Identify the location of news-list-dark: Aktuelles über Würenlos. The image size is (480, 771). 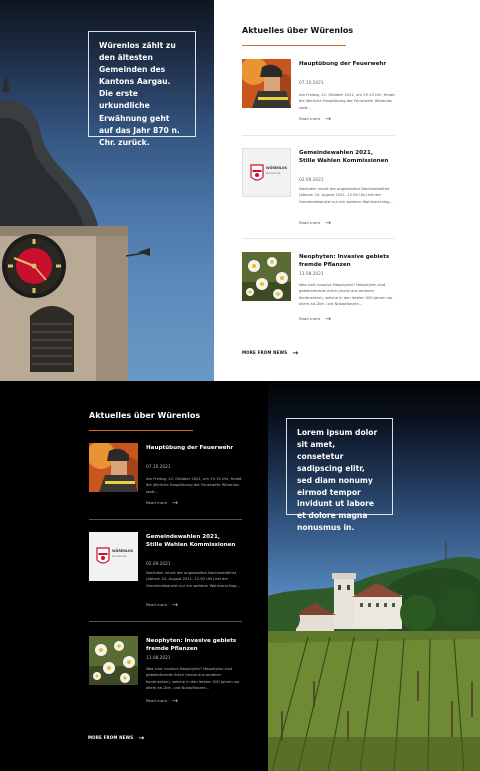
(166, 421).